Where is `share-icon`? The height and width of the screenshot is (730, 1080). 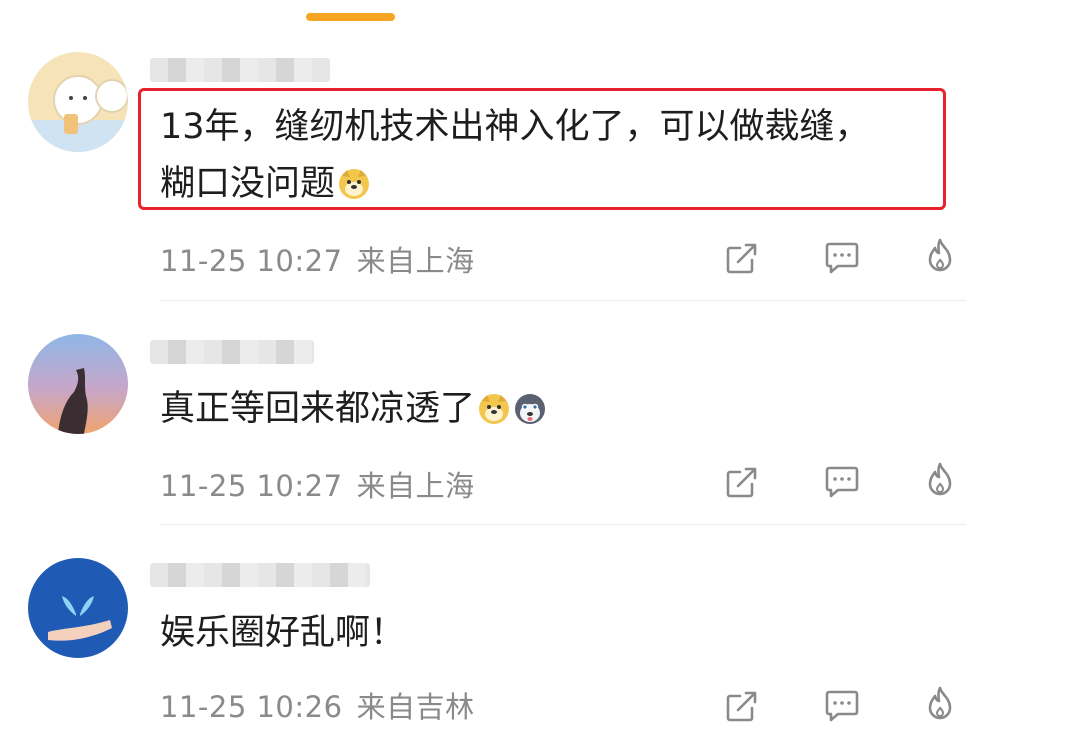 share-icon is located at coordinates (741, 706).